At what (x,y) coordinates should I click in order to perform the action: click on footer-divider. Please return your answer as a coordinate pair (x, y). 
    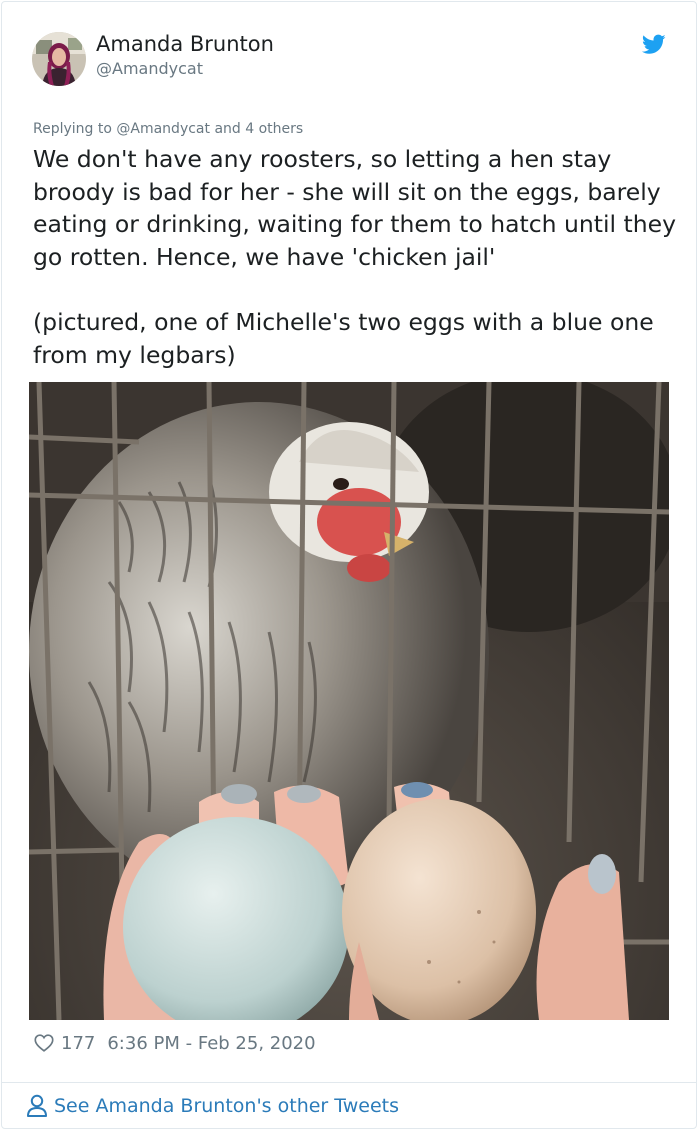
    Looking at the image, I should click on (349, 1082).